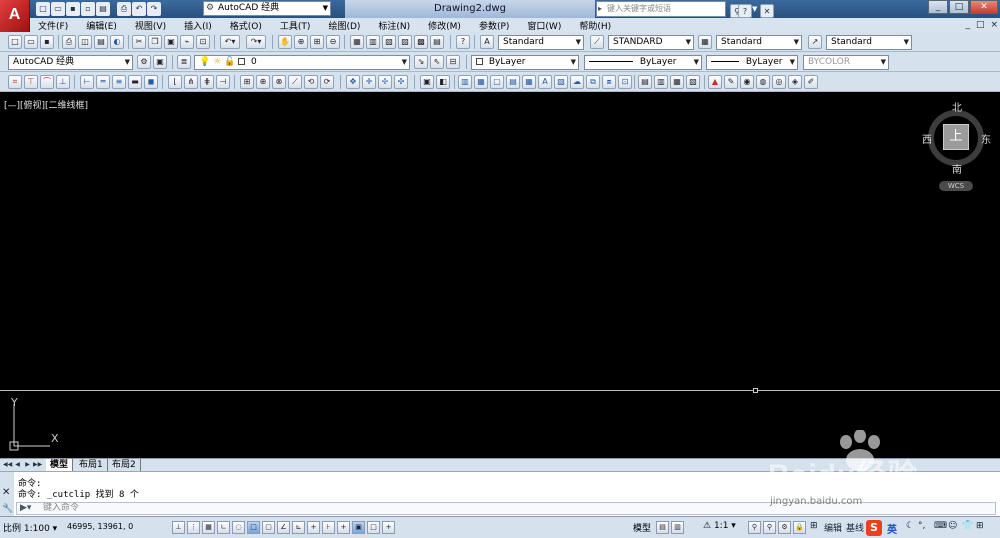 This screenshot has height=538, width=1000. I want to click on dim-break-icon: ⊣, so click(223, 82).